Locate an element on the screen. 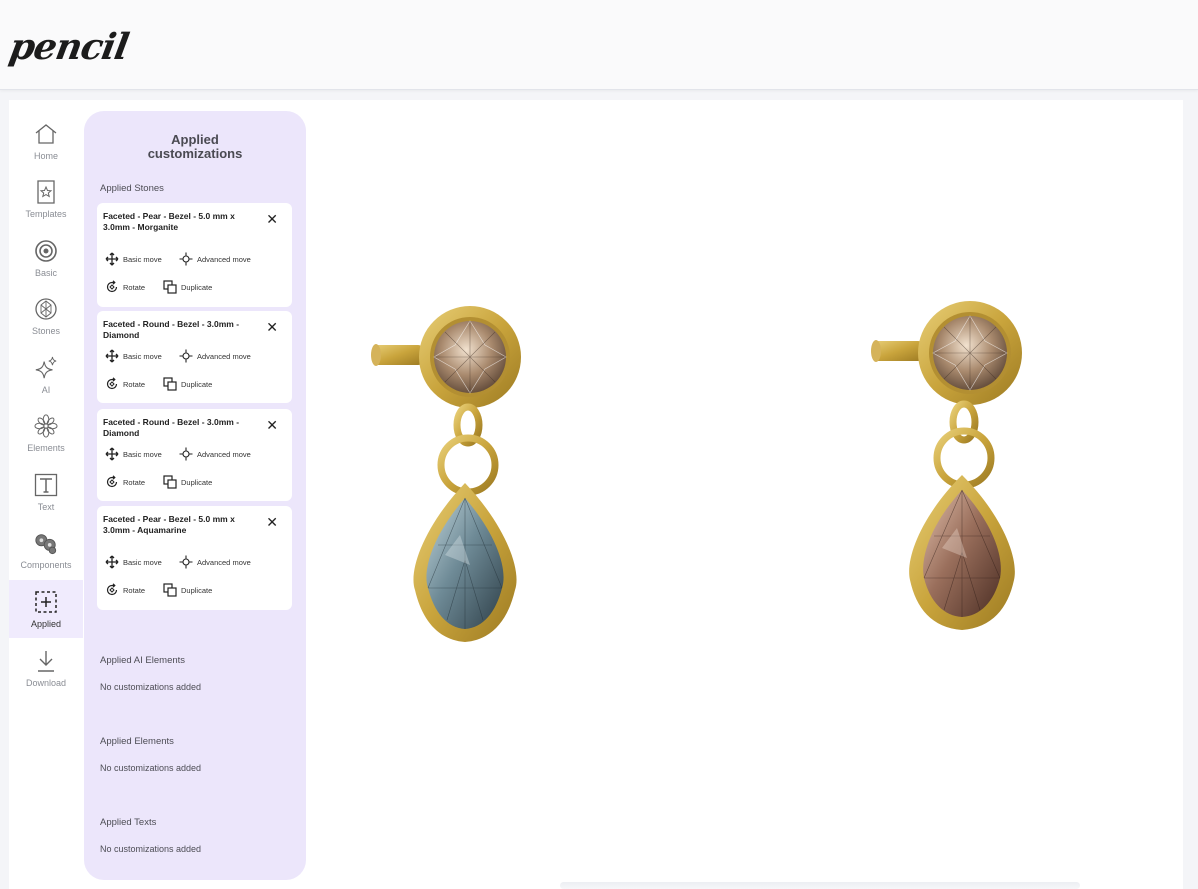 This screenshot has height=889, width=1198. sidebar-item-components: Components is located at coordinates (46, 550).